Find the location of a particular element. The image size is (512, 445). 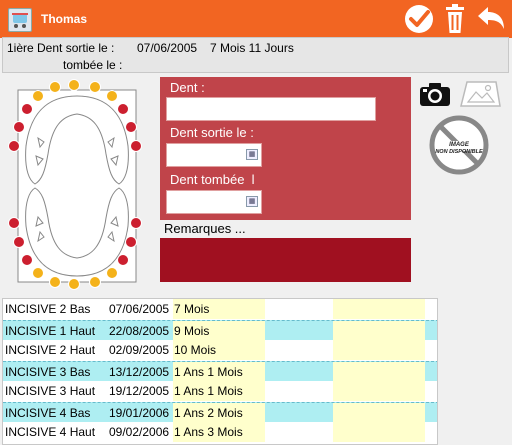

age-cell: 7 Mois is located at coordinates (219, 309).